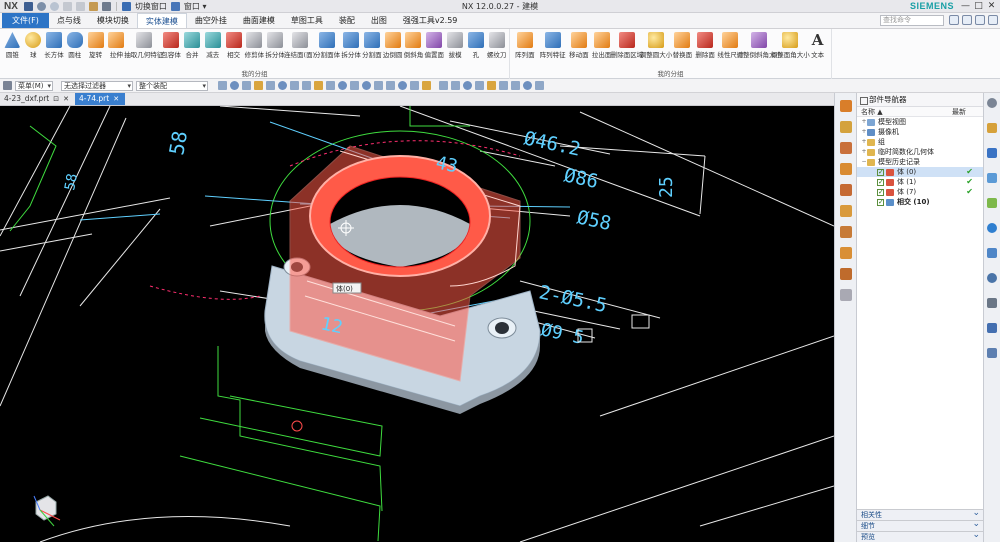  I want to click on menu-icon, so click(7, 85).